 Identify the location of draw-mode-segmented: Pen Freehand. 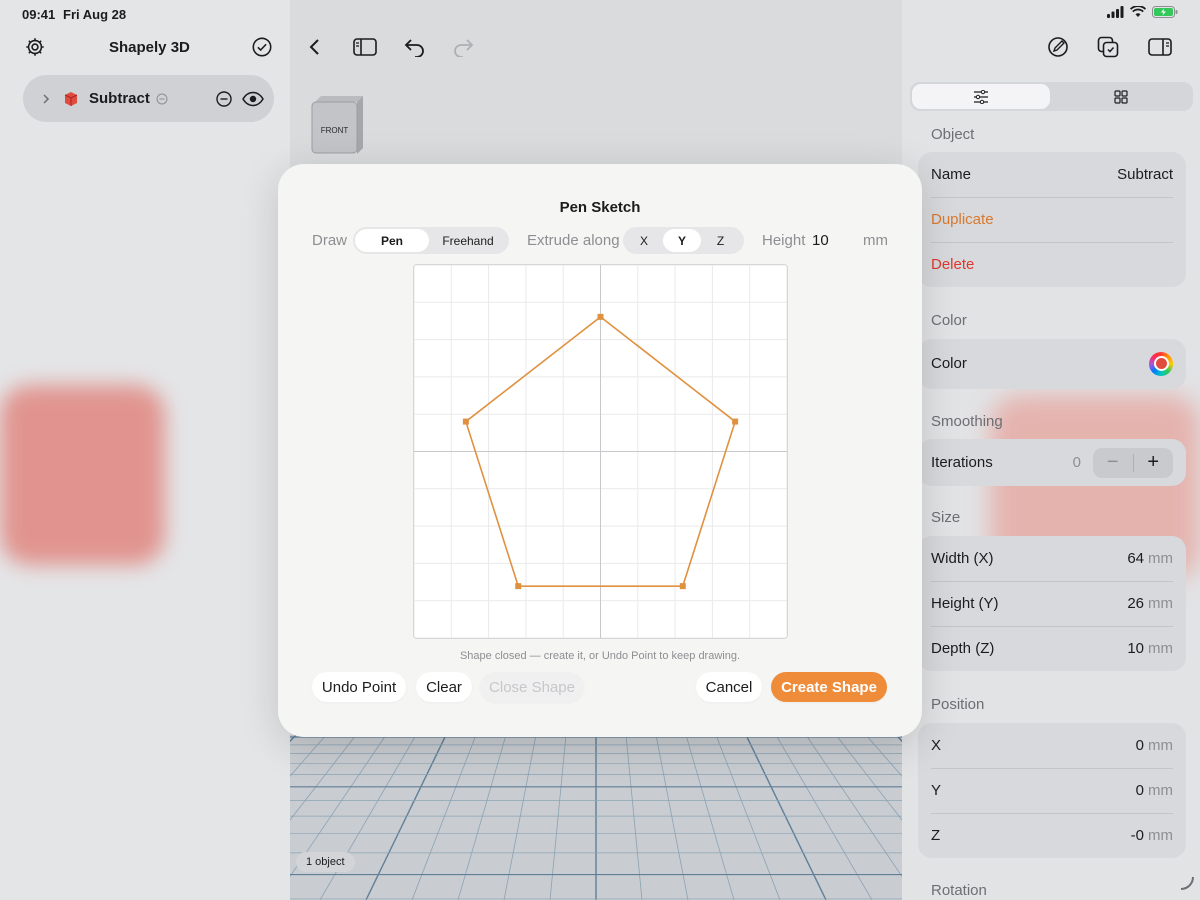
(431, 240).